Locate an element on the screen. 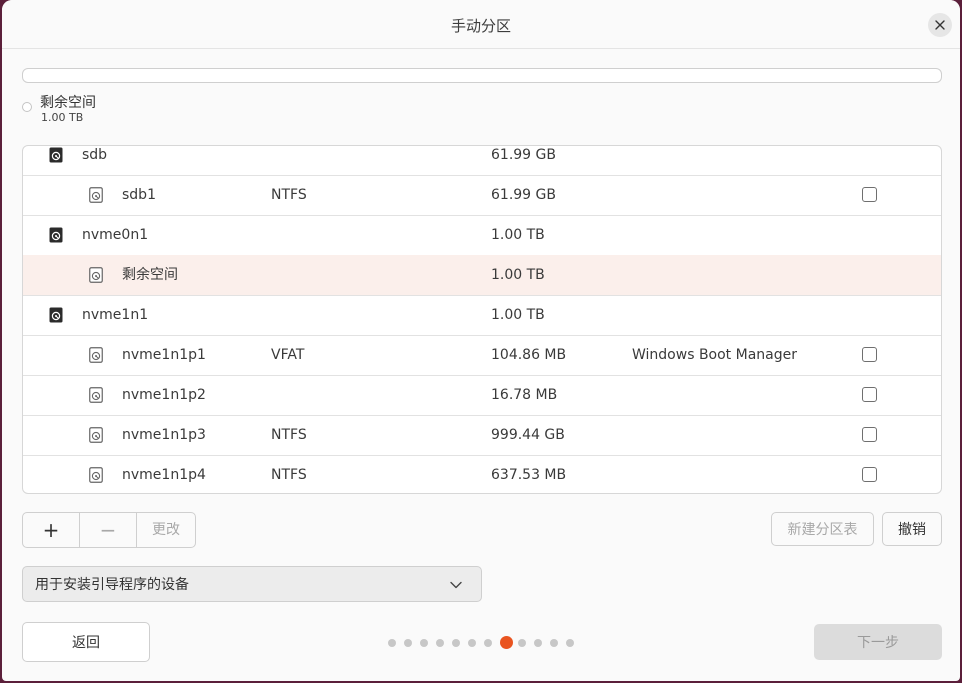 Image resolution: width=962 pixels, height=683 pixels. partition-name: sdb is located at coordinates (95, 155).